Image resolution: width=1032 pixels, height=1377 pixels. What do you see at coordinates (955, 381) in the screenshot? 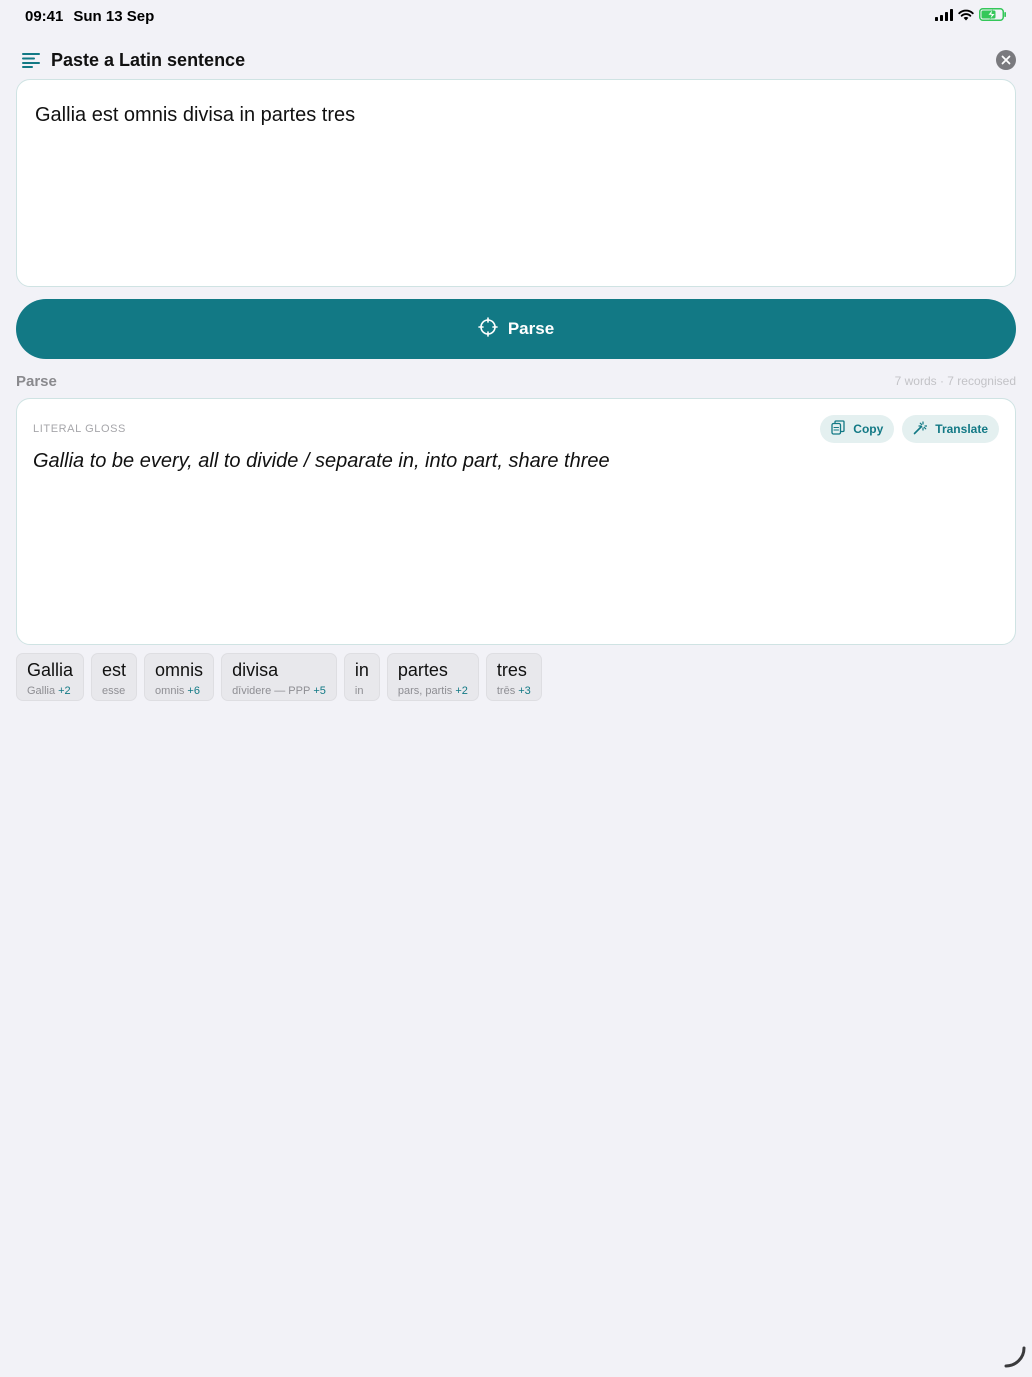
I see `word-count: 7 words · 7 recognised` at bounding box center [955, 381].